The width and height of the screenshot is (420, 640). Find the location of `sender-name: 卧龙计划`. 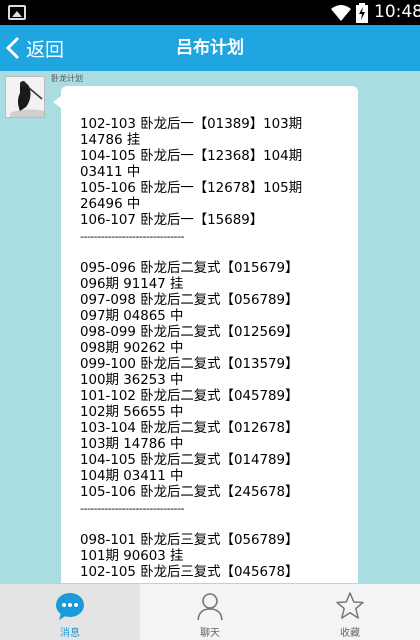

sender-name: 卧龙计划 is located at coordinates (67, 78).